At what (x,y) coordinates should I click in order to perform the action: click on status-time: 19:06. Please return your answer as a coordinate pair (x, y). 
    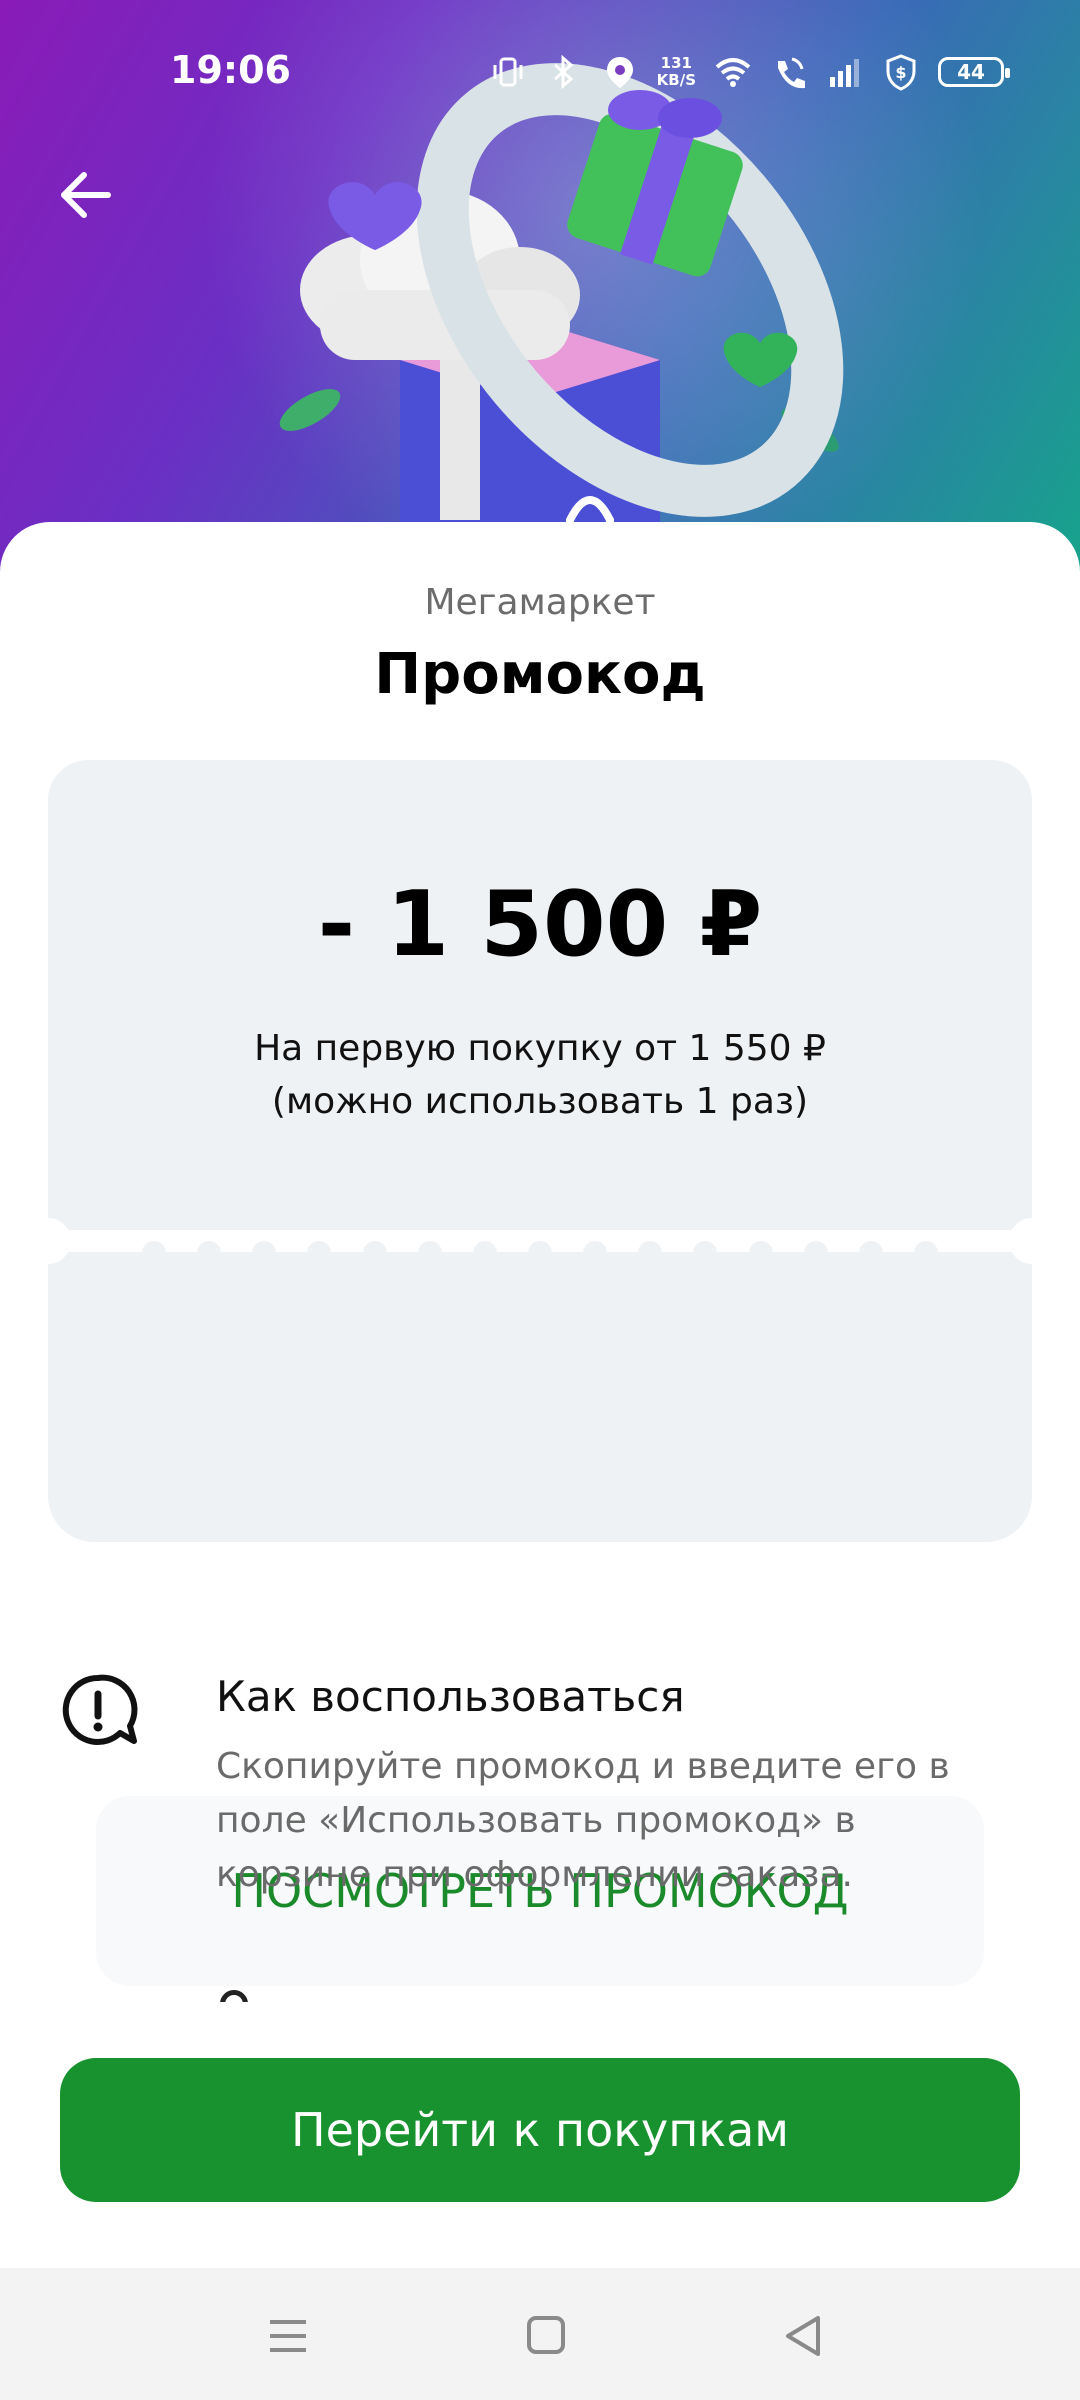
    Looking at the image, I should click on (230, 70).